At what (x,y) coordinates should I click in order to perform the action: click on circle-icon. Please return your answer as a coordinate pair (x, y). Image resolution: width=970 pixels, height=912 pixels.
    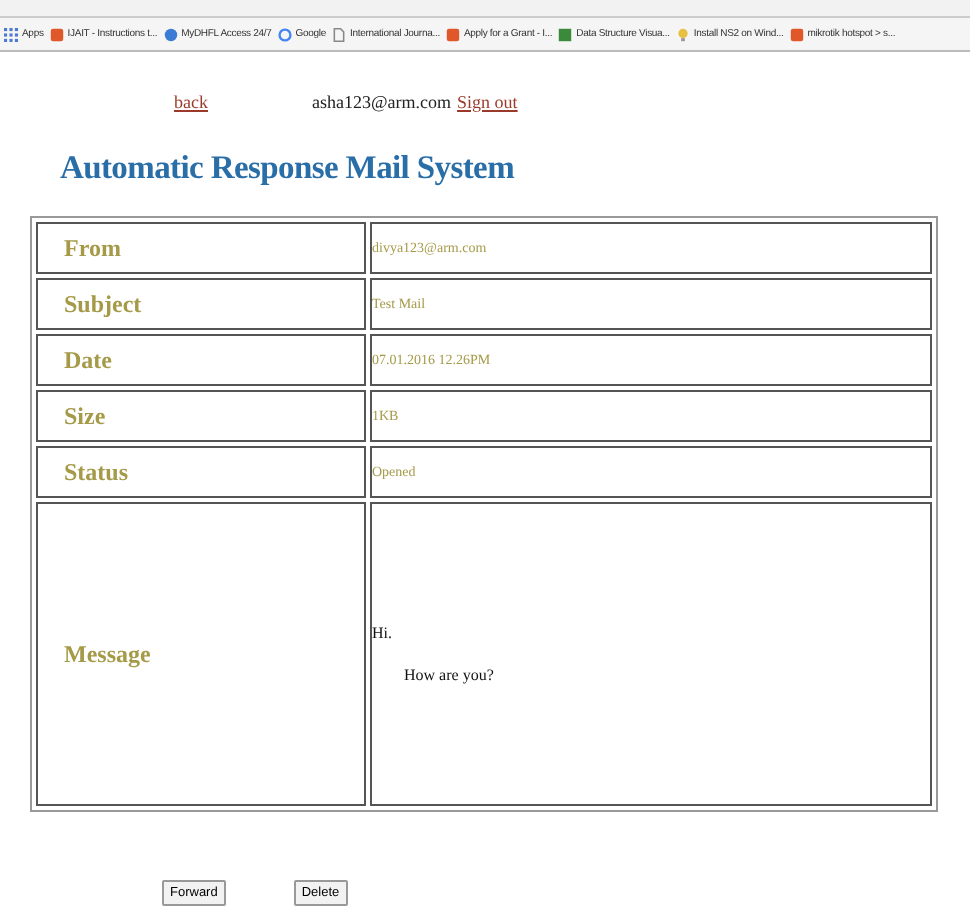
    Looking at the image, I should click on (284, 34).